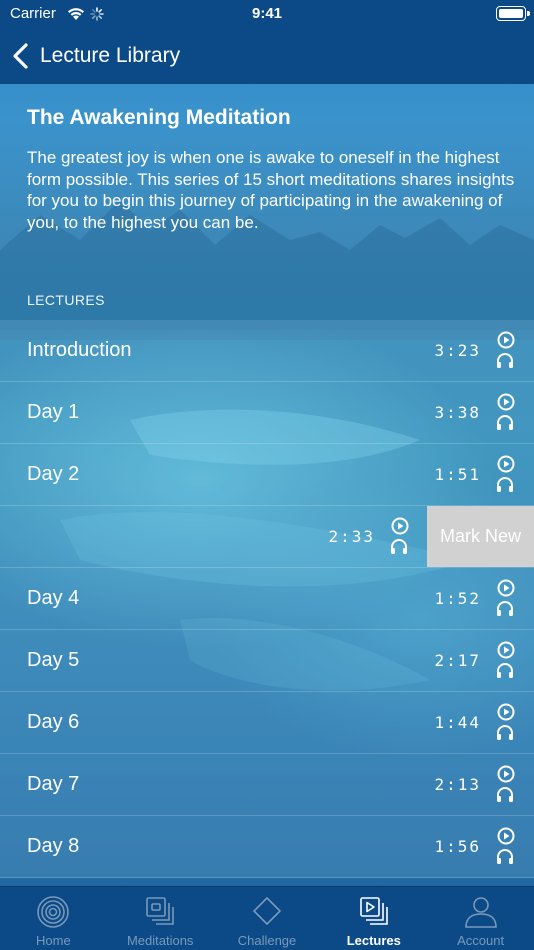  Describe the element at coordinates (457, 598) in the screenshot. I see `lecture-duration: 1:52` at that location.